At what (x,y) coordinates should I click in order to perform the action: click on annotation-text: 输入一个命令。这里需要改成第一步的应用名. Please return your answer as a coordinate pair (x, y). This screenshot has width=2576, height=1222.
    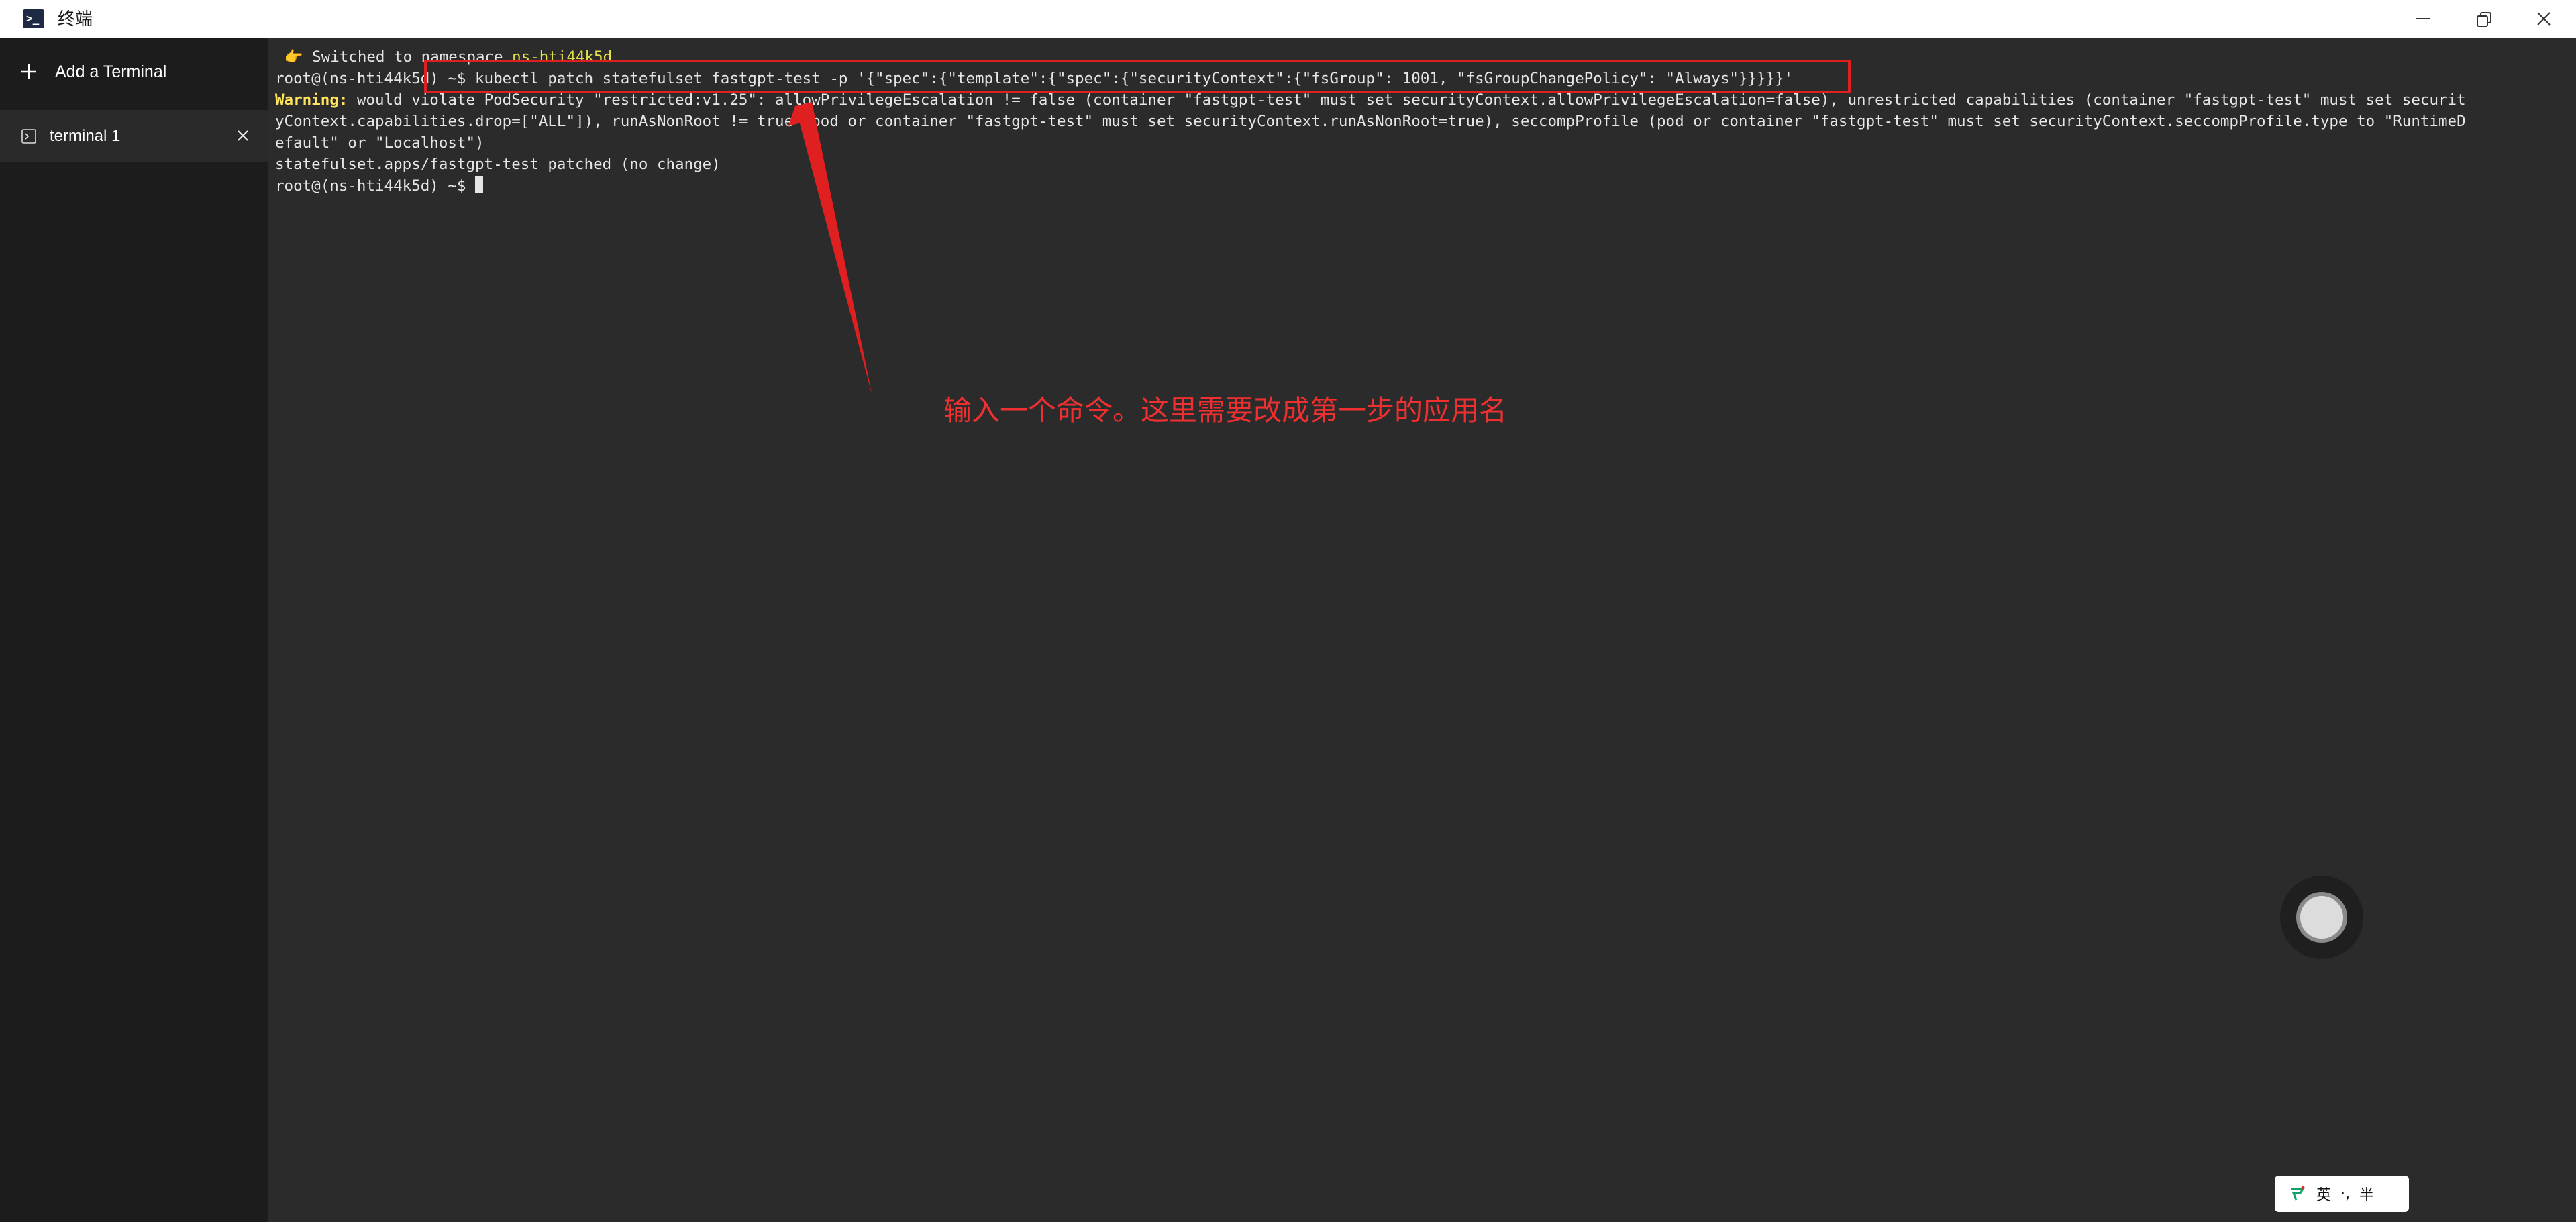
    Looking at the image, I should click on (1225, 410).